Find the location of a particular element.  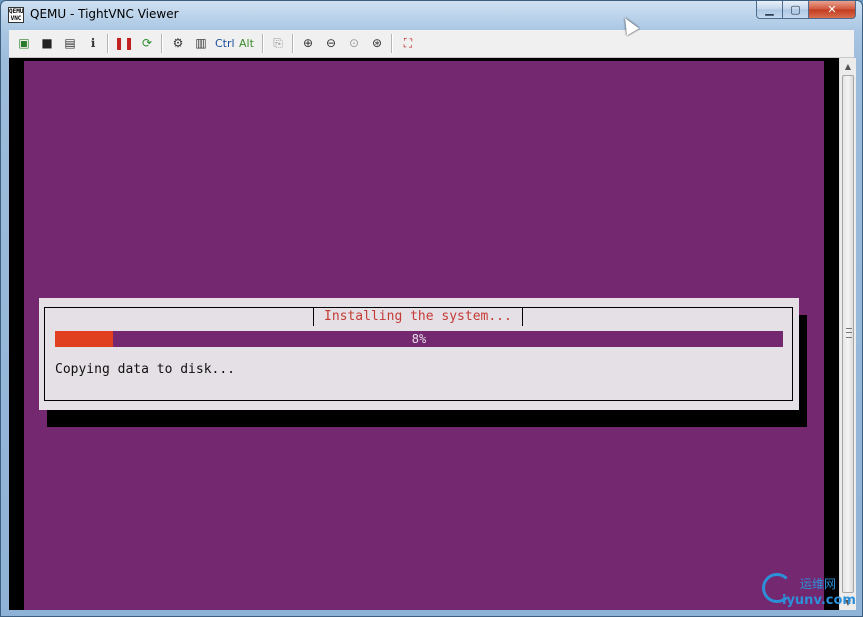

progress-percent-label: 8% is located at coordinates (419, 339).